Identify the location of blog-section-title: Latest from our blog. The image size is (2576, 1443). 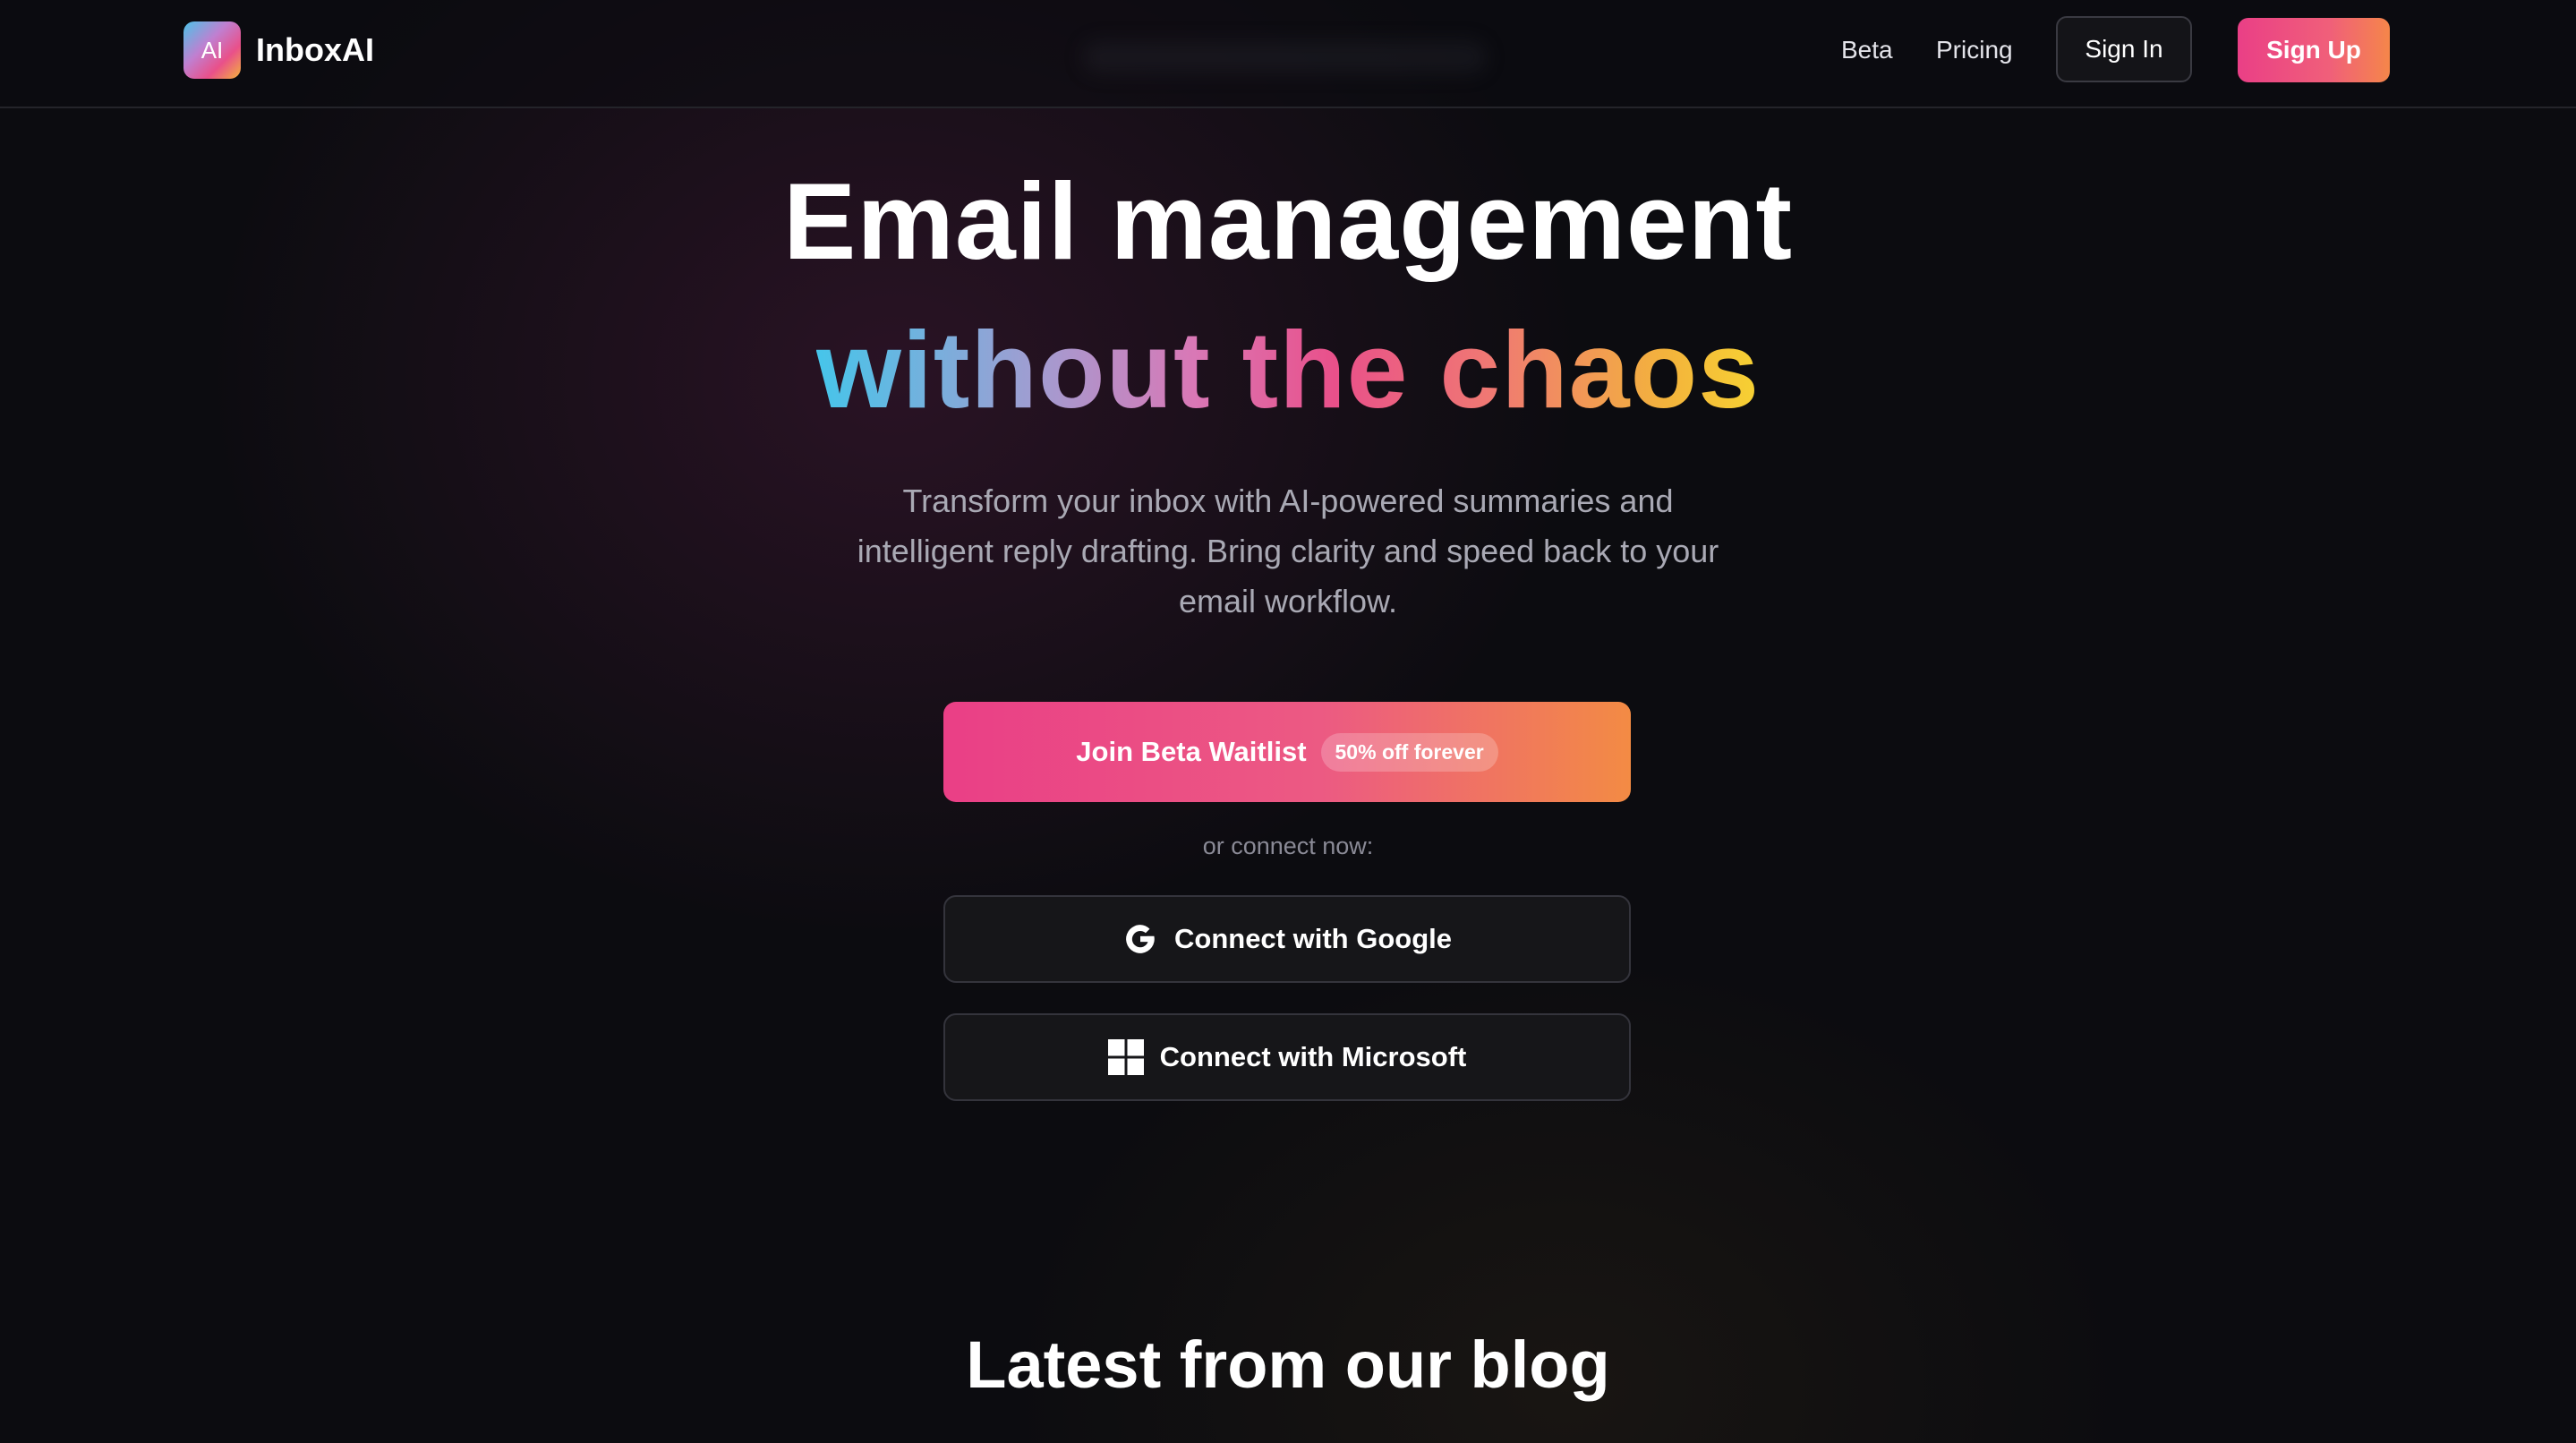
(1288, 1365).